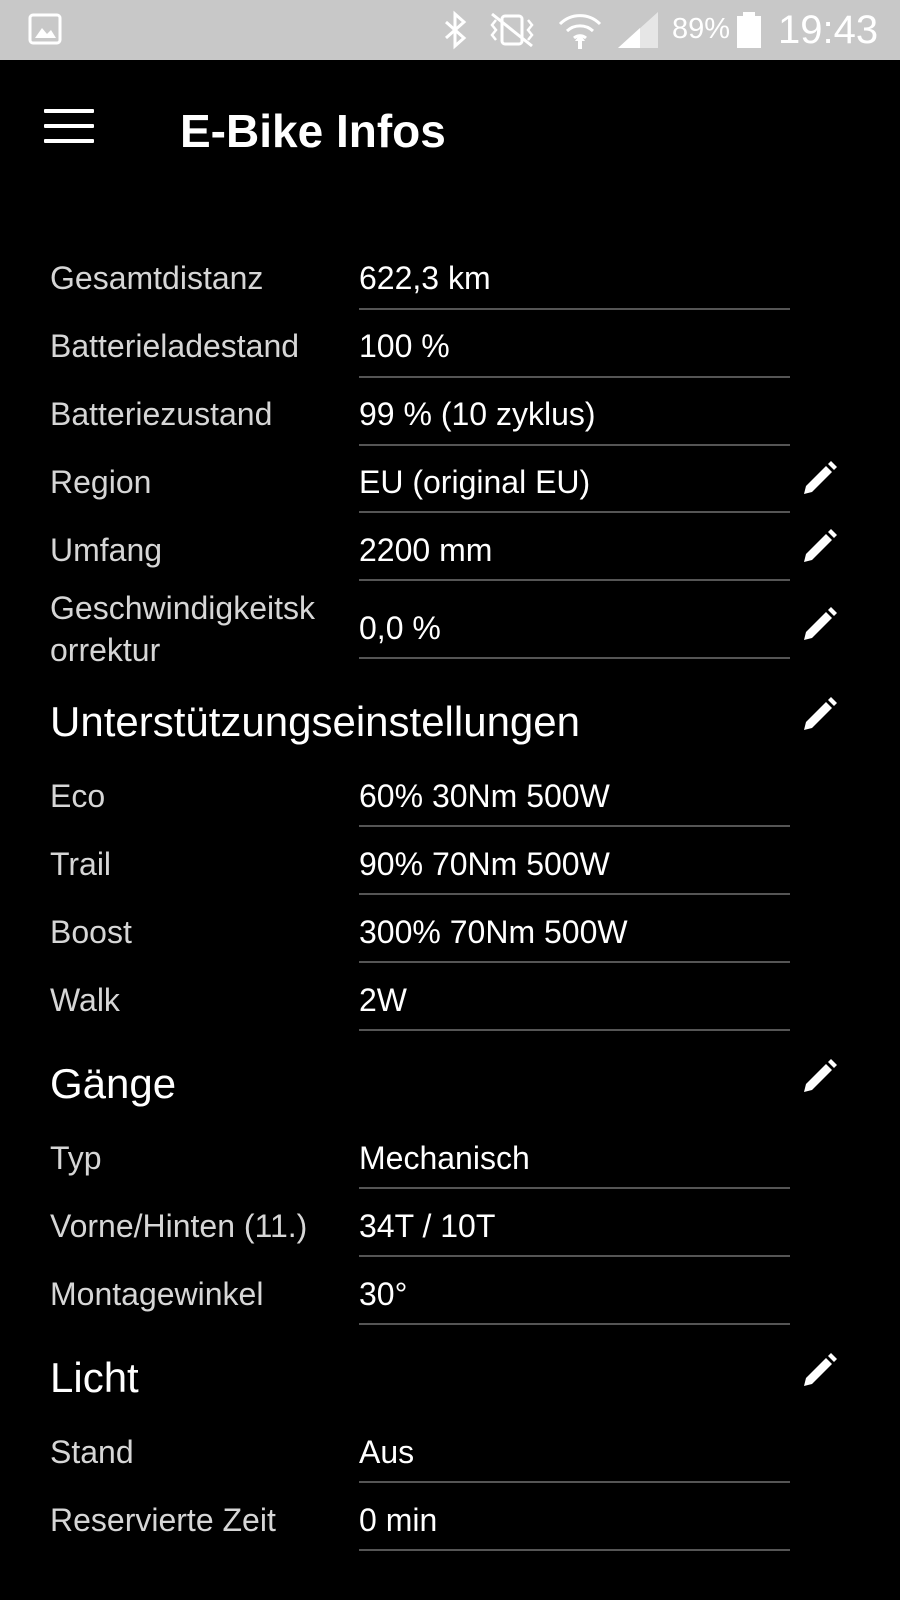 Image resolution: width=900 pixels, height=1600 pixels. I want to click on label-stand: Stand, so click(92, 1452).